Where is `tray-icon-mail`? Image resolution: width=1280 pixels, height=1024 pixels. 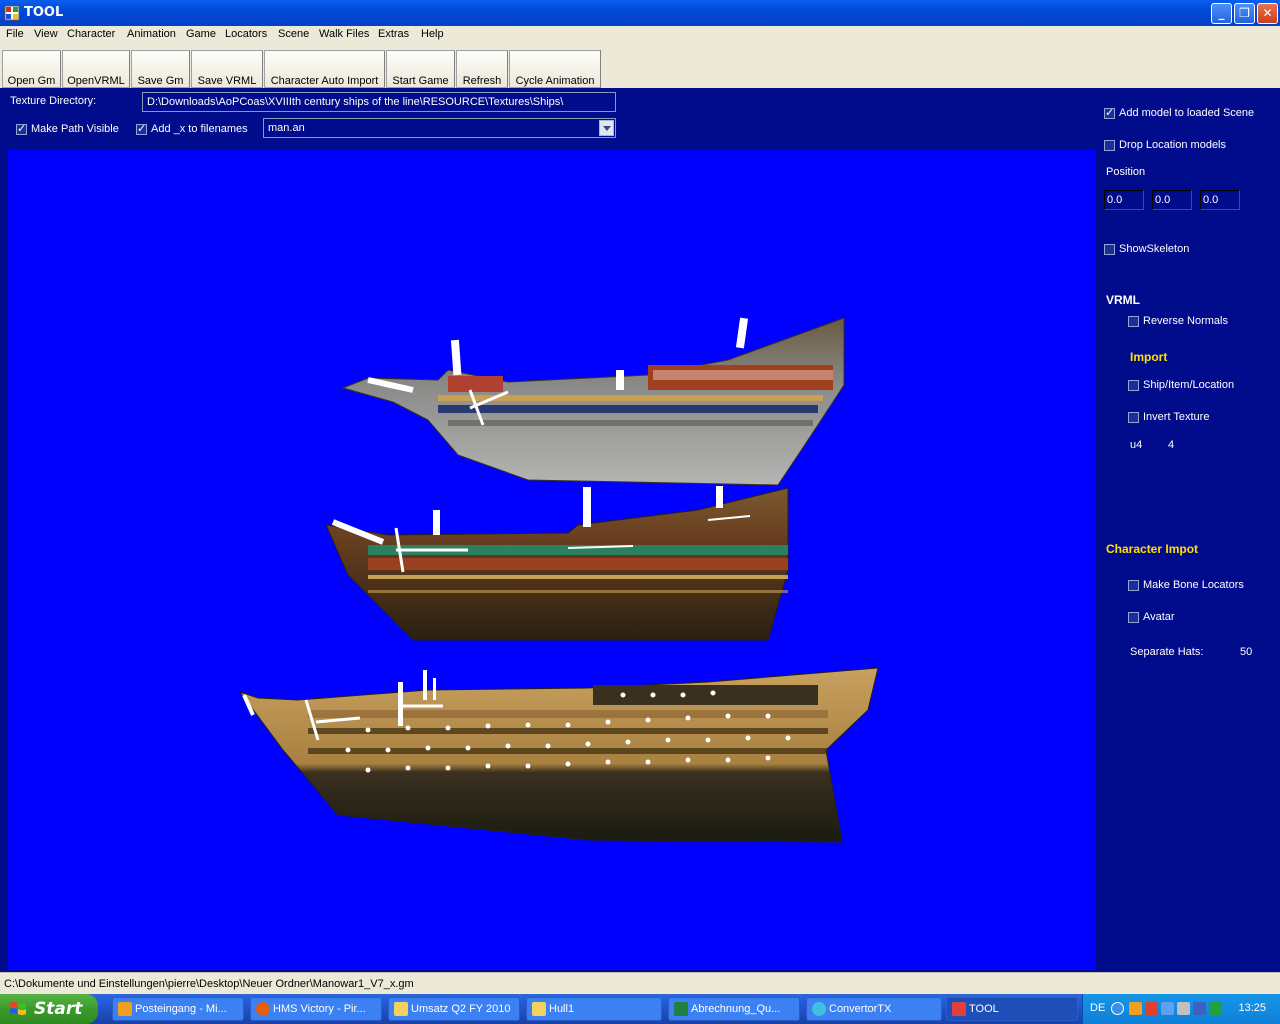
tray-icon-mail is located at coordinates (1135, 1008).